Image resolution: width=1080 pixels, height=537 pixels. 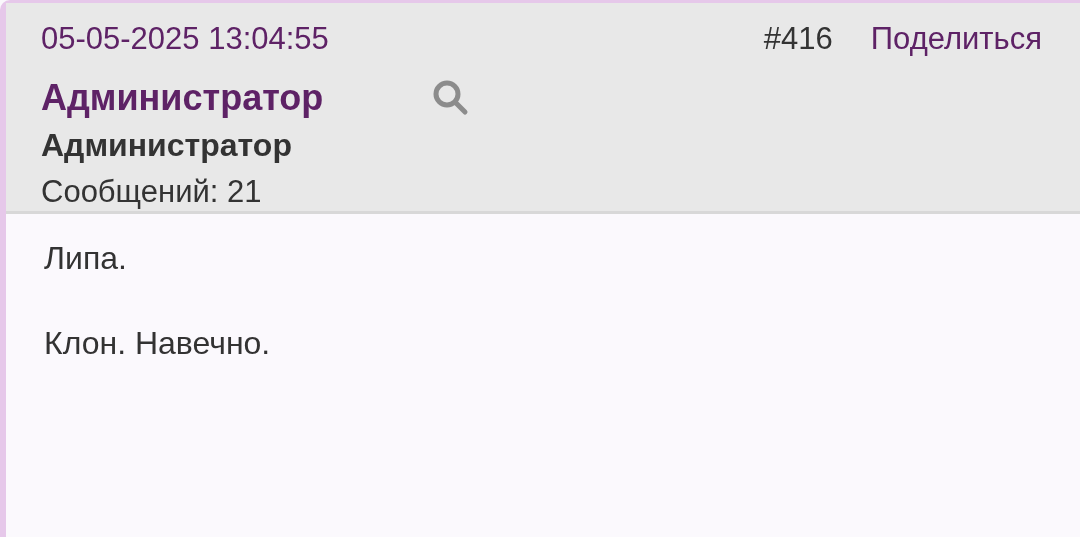 I want to click on post-text: Липа., so click(x=86, y=258).